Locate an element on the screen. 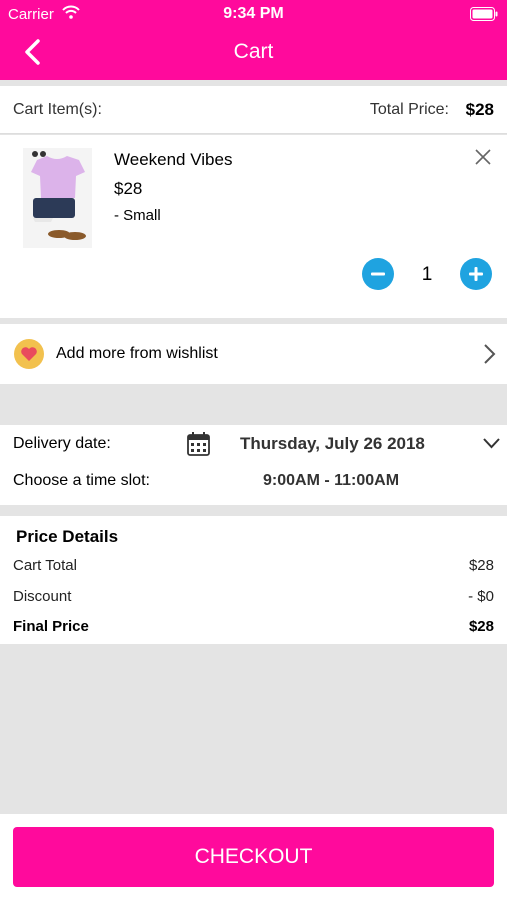  calendar-icon is located at coordinates (198, 444).